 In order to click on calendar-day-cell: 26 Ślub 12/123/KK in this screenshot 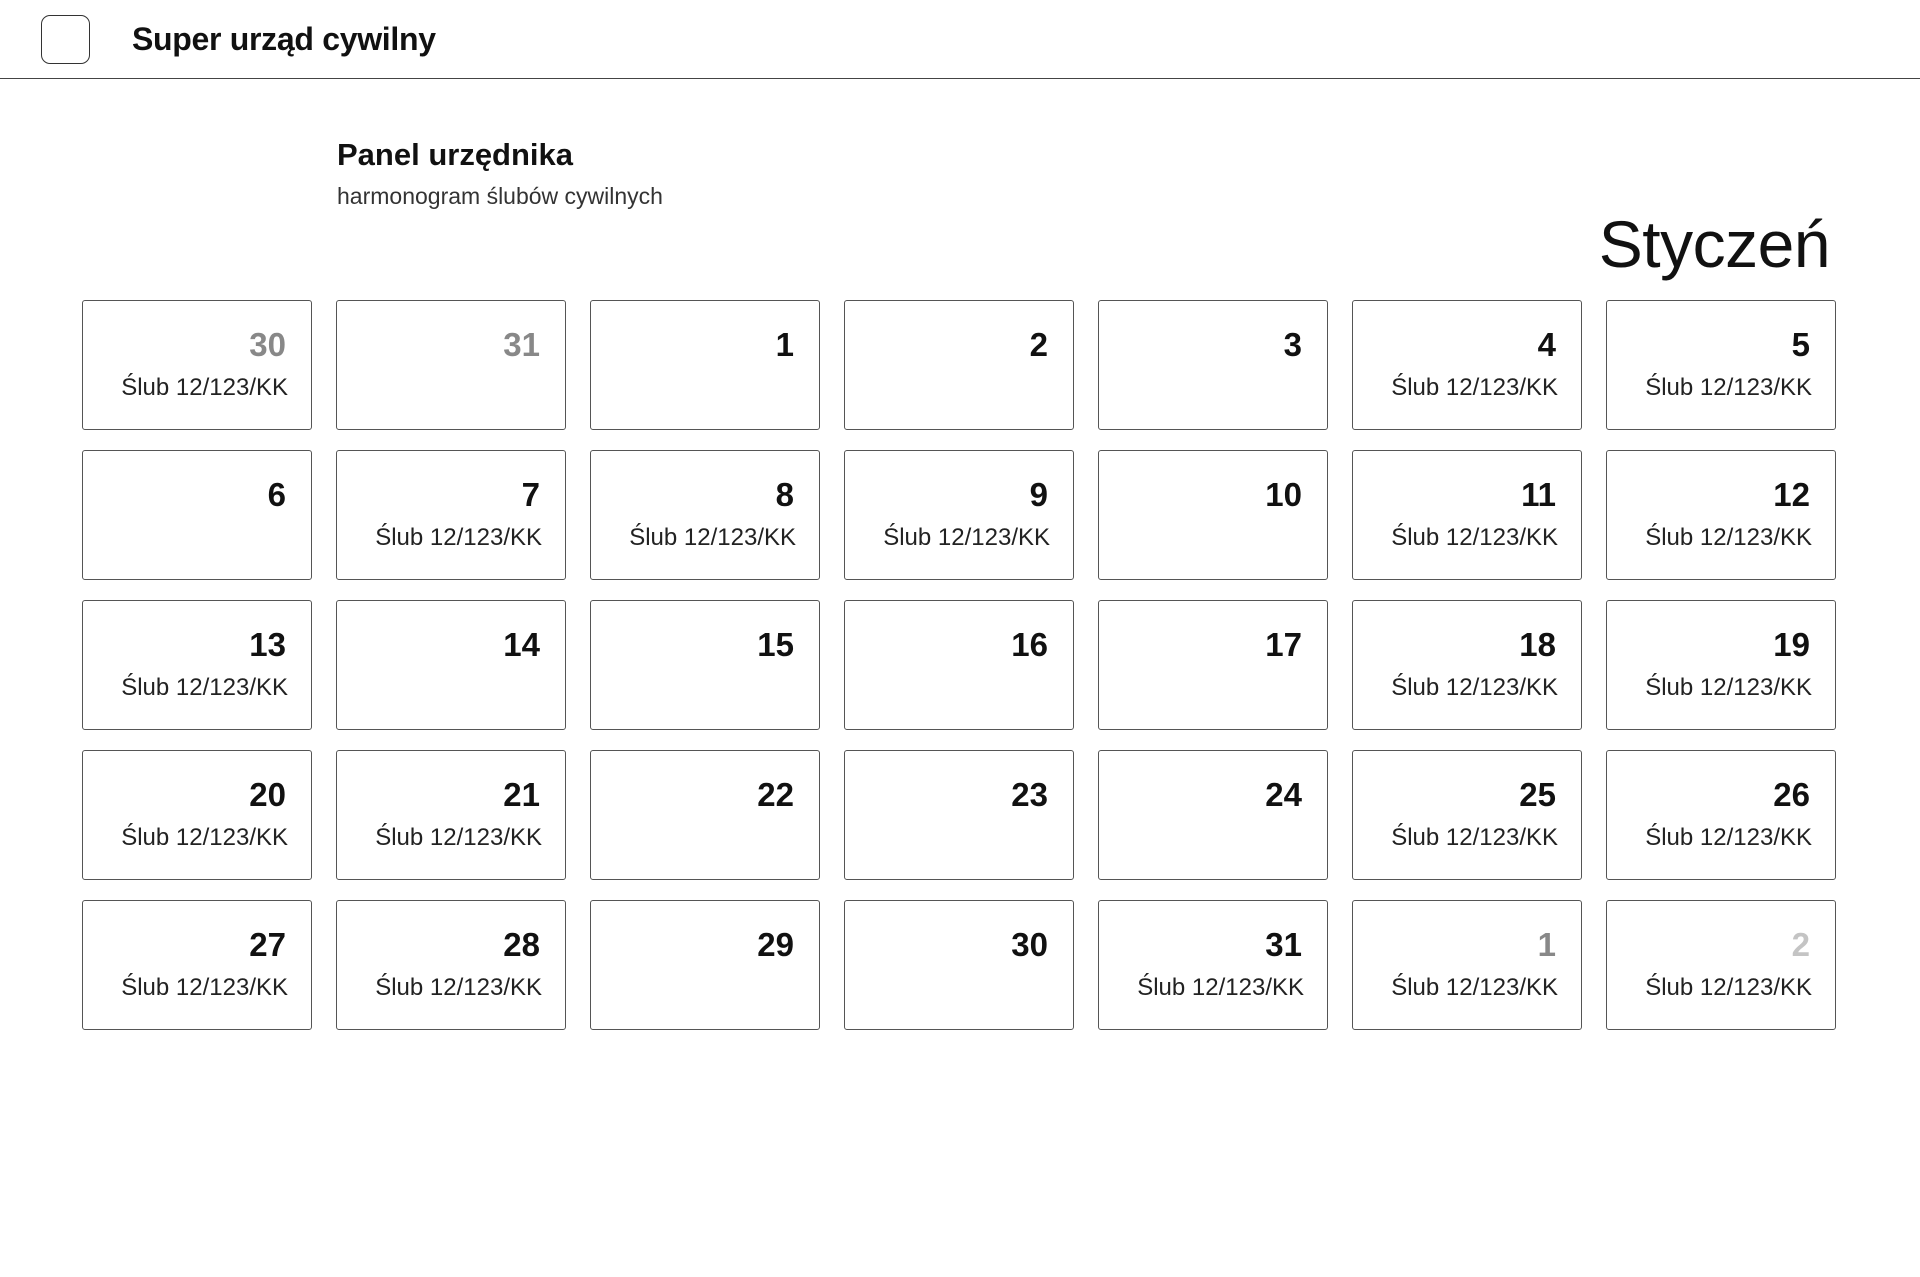, I will do `click(1721, 815)`.